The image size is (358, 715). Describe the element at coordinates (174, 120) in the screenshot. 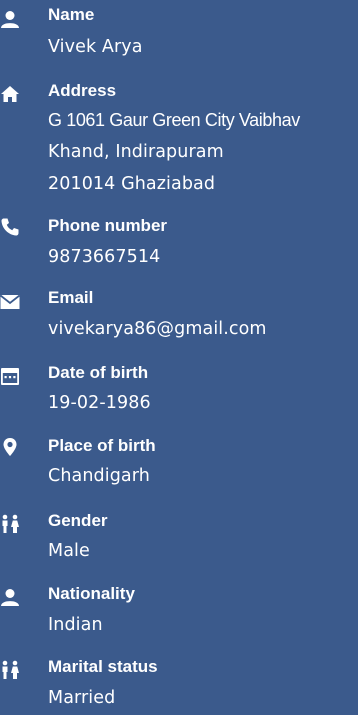

I see `address-line-1: G 1061 Gaur Green City Vaibhav` at that location.